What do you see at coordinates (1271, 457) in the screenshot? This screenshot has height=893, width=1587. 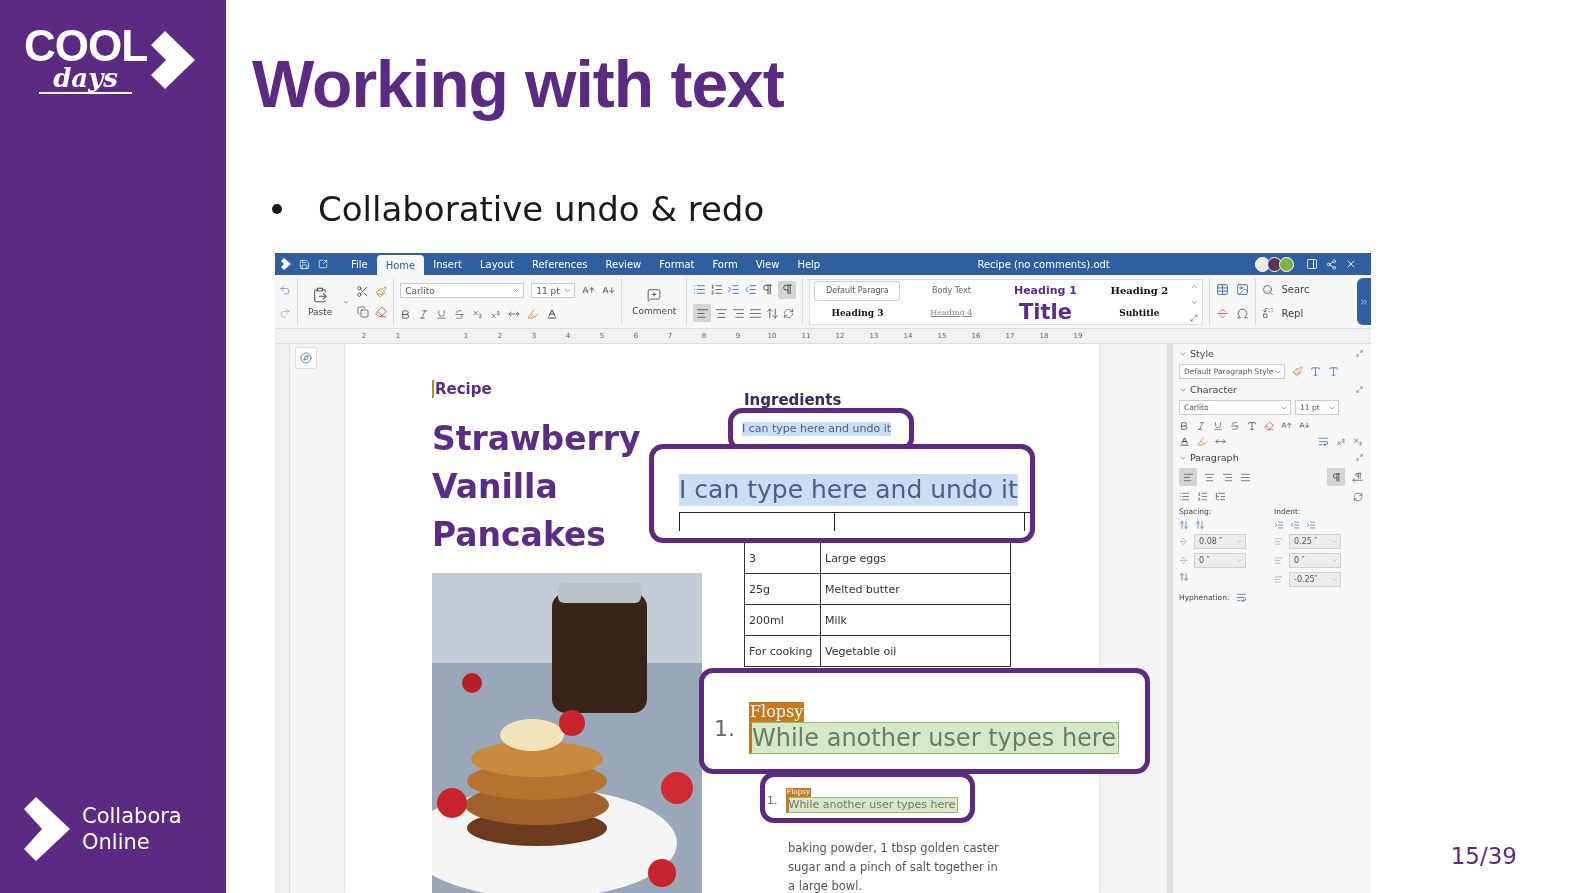 I see `section-title: Paragraph` at bounding box center [1271, 457].